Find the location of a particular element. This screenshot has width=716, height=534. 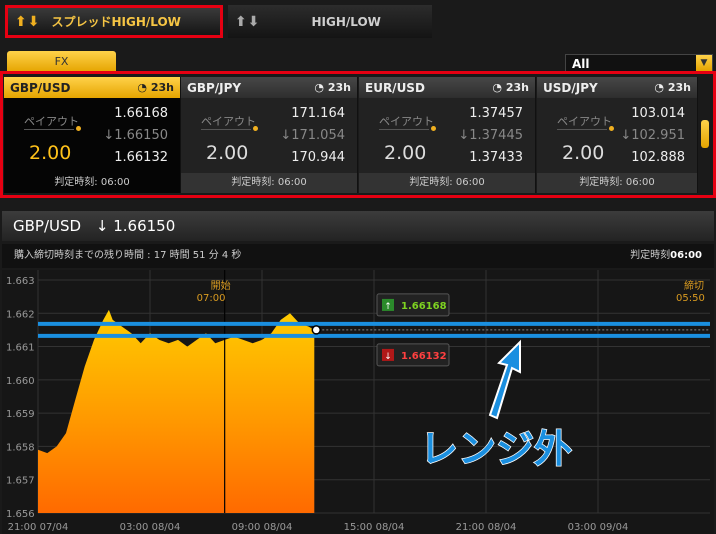

low-price: 102.888 is located at coordinates (658, 157).